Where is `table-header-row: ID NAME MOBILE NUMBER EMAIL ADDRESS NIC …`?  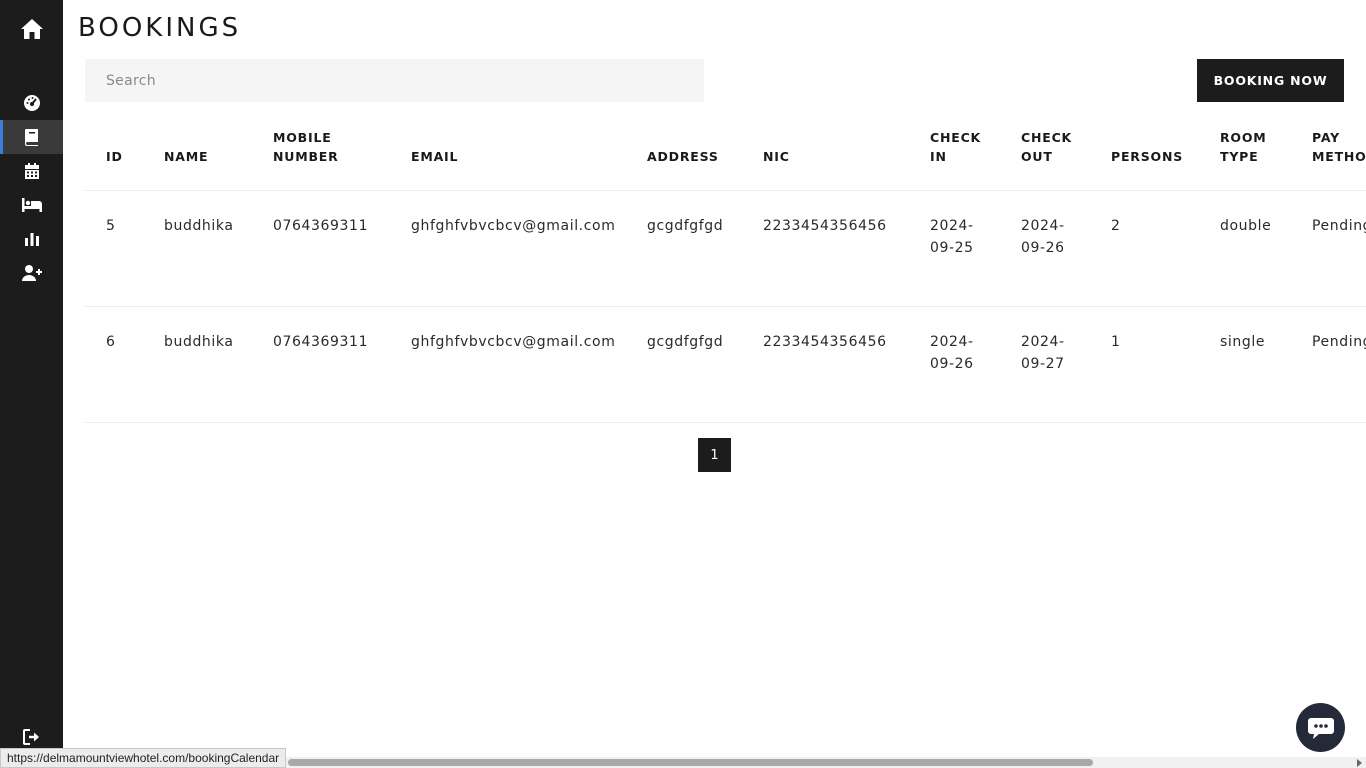
table-header-row: ID NAME MOBILE NUMBER EMAIL ADDRESS NIC … is located at coordinates (725, 155).